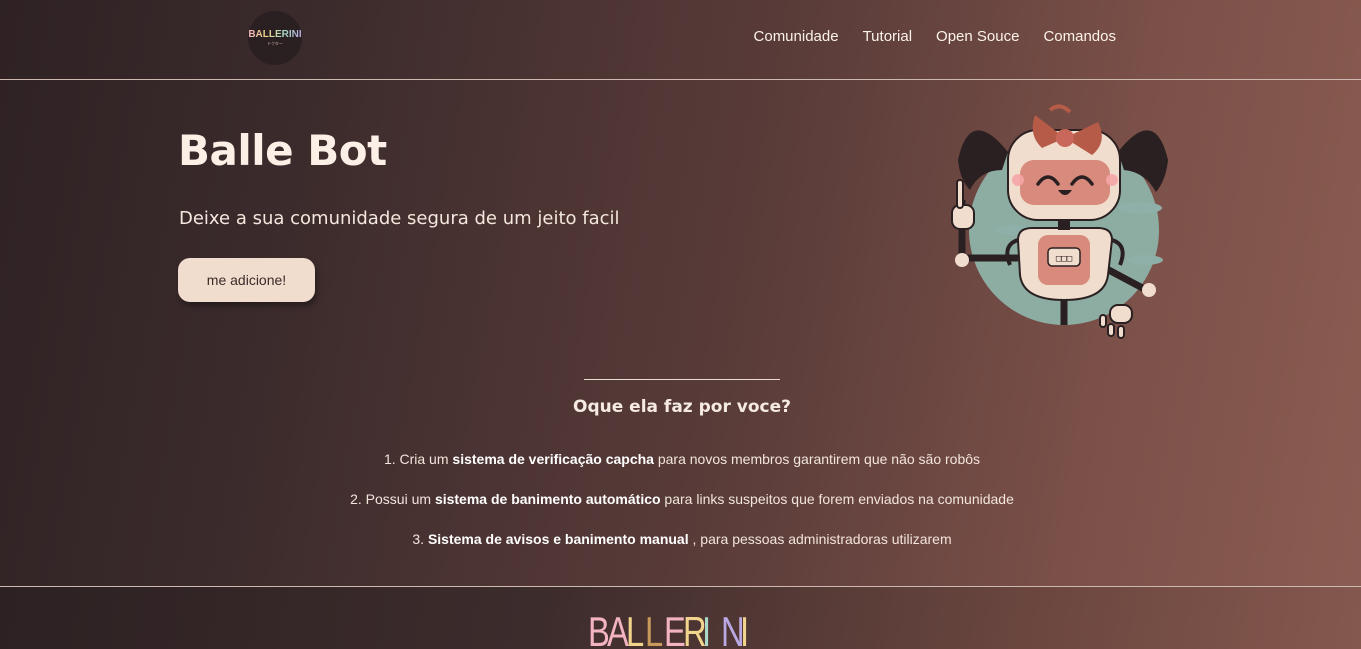 The height and width of the screenshot is (649, 1361). What do you see at coordinates (547, 499) in the screenshot?
I see `feature-2-highlight: sistema de banimento automático` at bounding box center [547, 499].